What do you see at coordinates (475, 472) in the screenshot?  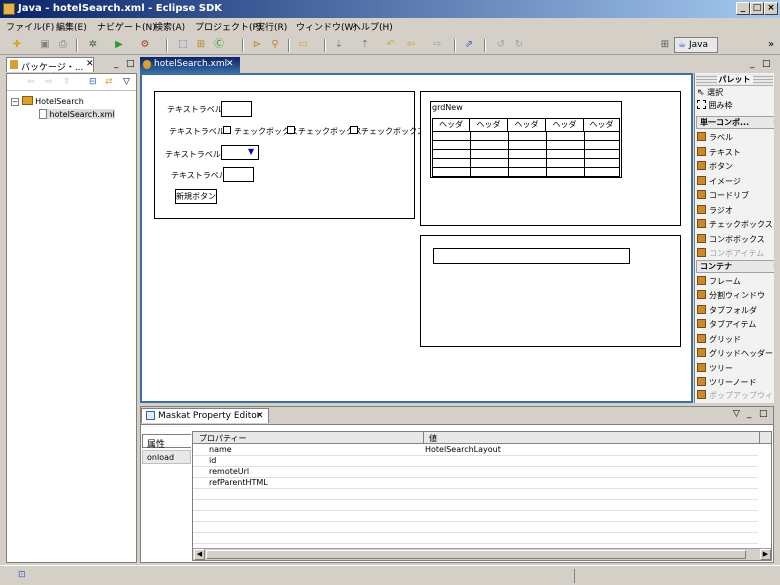 I see `property-row: remoteUrl` at bounding box center [475, 472].